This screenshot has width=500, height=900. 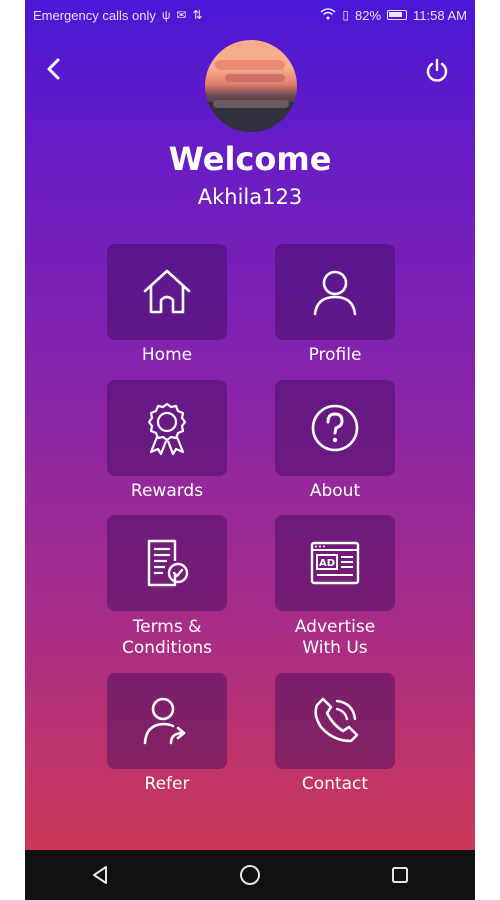 I want to click on power-icon, so click(x=437, y=70).